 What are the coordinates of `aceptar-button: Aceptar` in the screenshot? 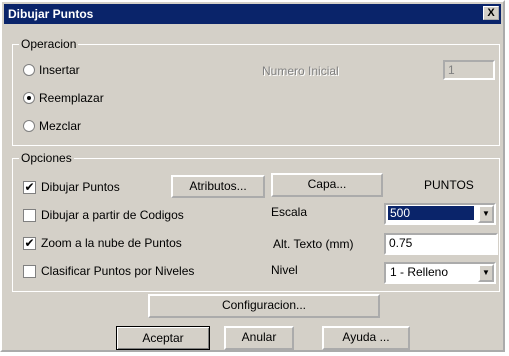 It's located at (163, 338).